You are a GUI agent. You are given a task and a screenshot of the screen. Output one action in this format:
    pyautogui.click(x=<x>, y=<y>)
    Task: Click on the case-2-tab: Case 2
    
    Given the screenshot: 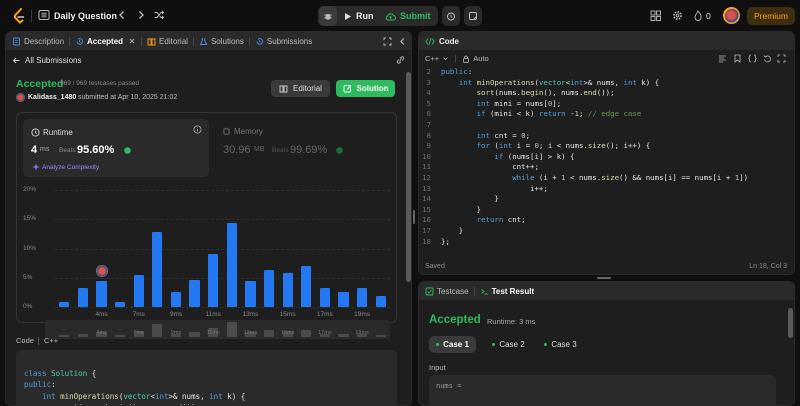 What is the action you would take?
    pyautogui.click(x=508, y=344)
    